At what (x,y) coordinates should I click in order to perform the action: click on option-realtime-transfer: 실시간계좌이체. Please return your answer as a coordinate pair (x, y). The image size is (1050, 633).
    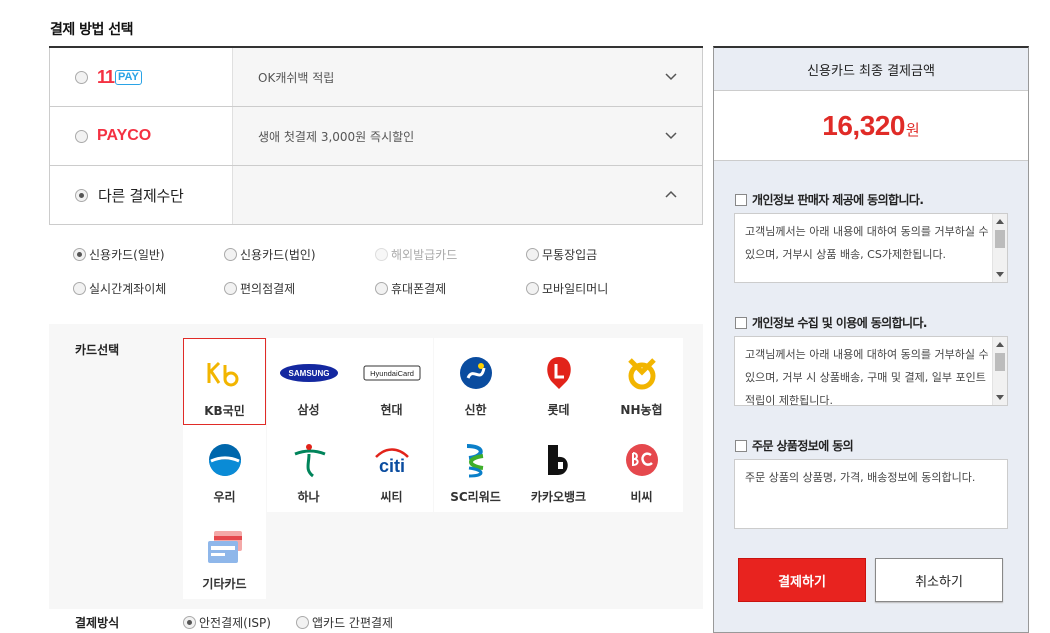
    Looking at the image, I should click on (119, 288).